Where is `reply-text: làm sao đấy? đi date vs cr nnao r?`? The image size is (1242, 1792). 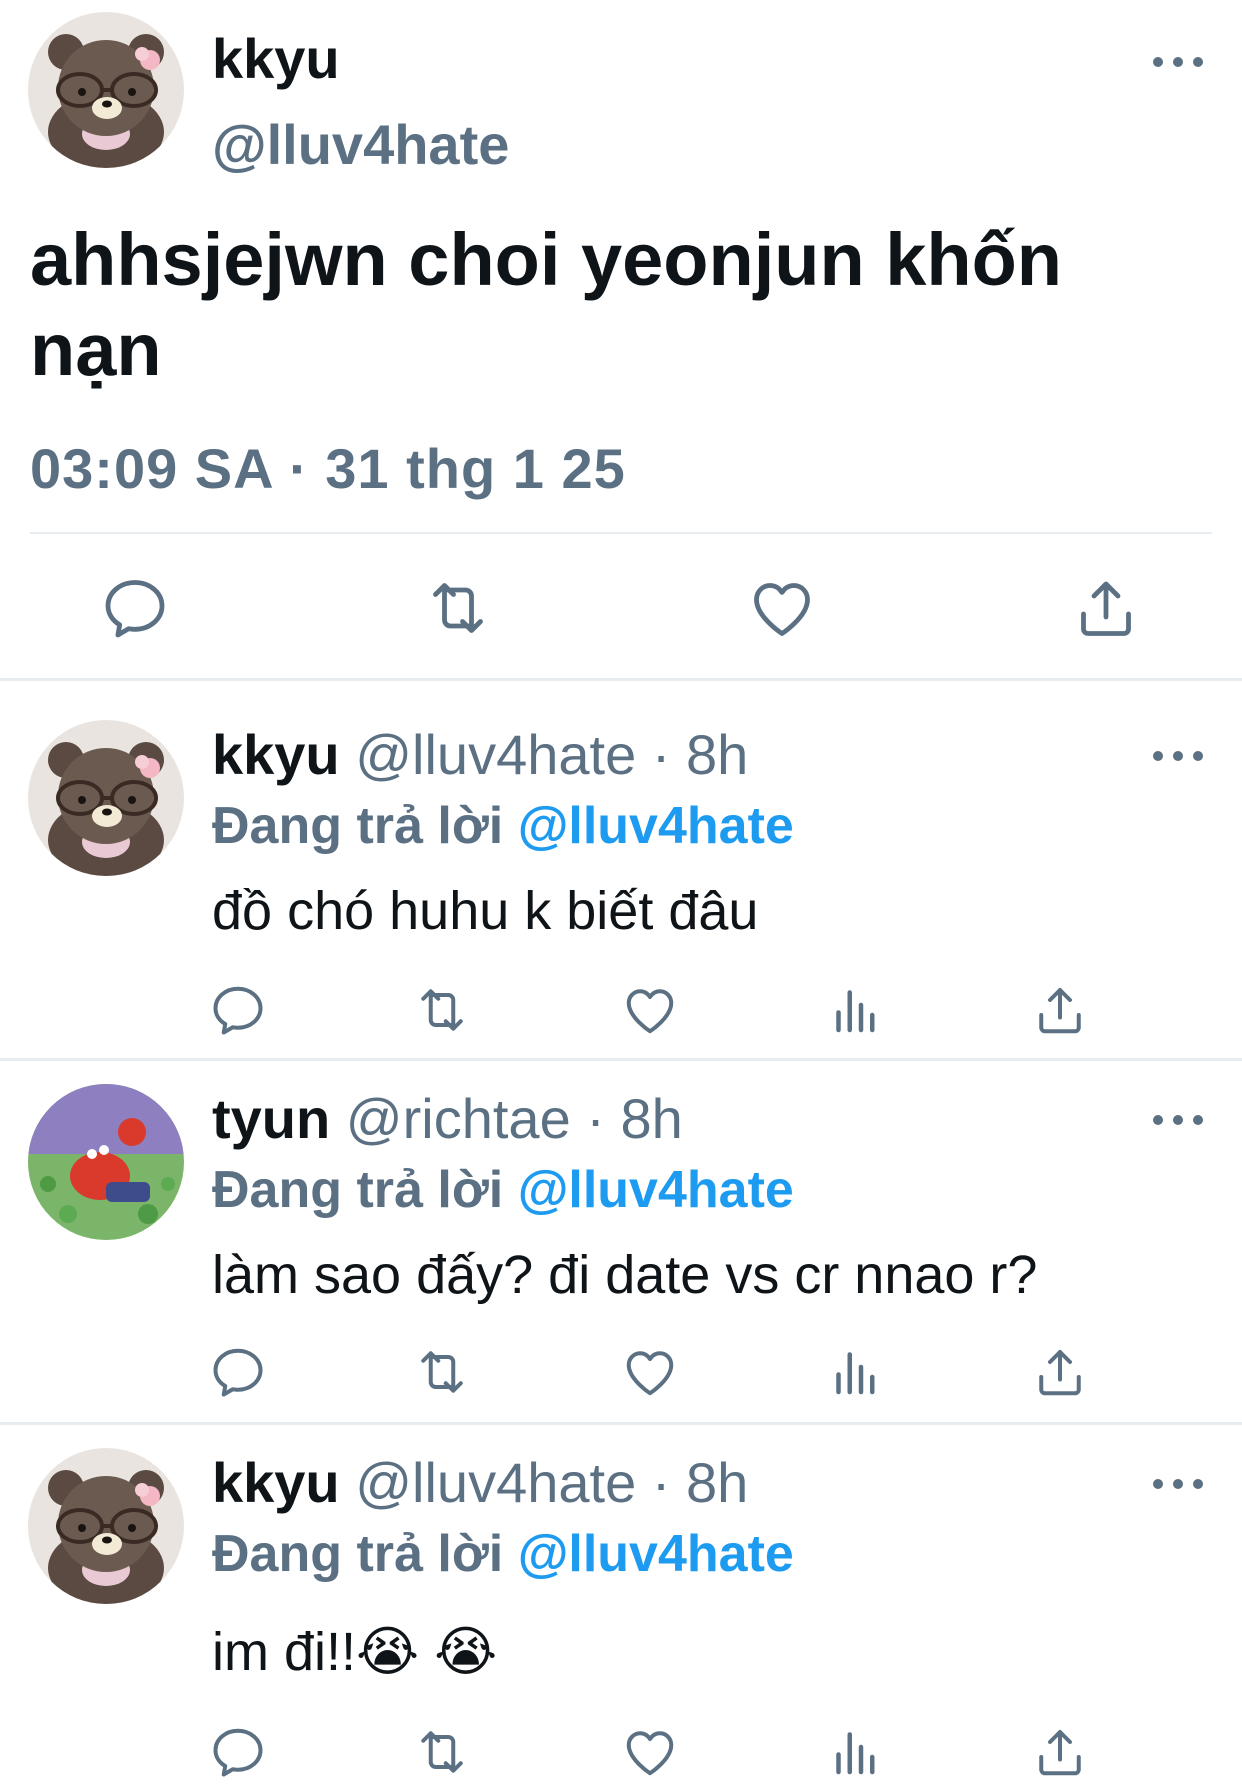 reply-text: làm sao đấy? đi date vs cr nnao r? is located at coordinates (625, 1275).